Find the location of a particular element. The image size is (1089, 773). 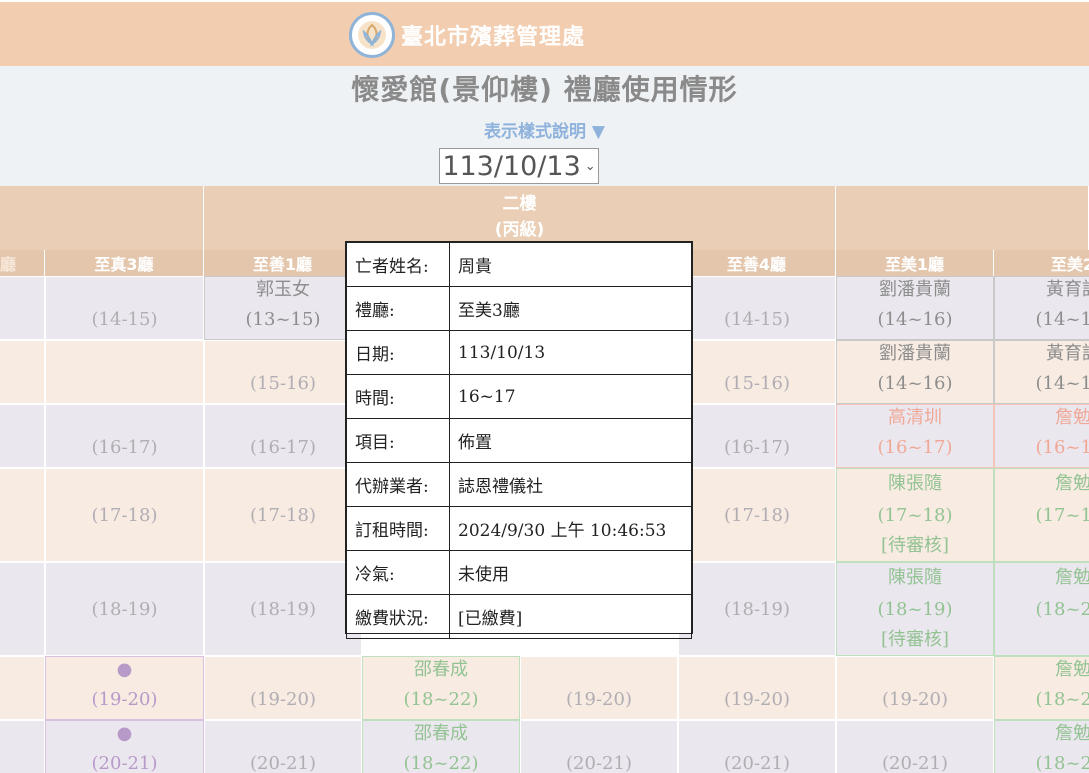

hall-header: 至善1廳 is located at coordinates (283, 263).